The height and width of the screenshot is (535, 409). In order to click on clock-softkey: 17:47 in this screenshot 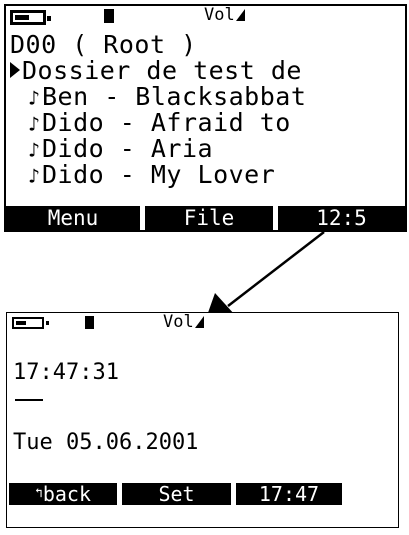, I will do `click(289, 494)`.